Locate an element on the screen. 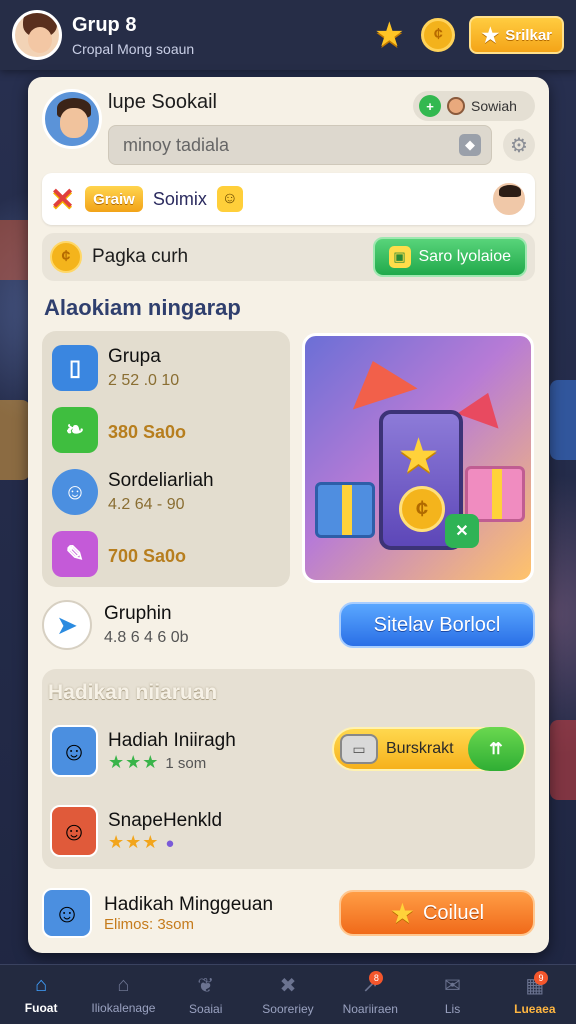  search-input: minoy tadiala ◆ is located at coordinates (300, 145).